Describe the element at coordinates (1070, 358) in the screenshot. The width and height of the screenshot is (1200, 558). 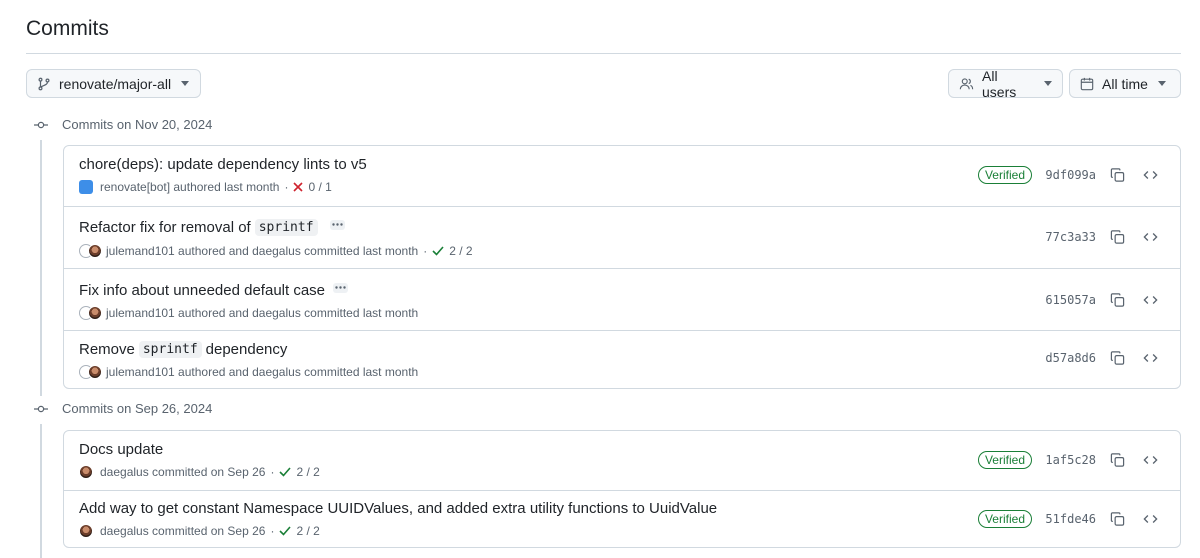
I see `commit-sha: d57a8d6` at that location.